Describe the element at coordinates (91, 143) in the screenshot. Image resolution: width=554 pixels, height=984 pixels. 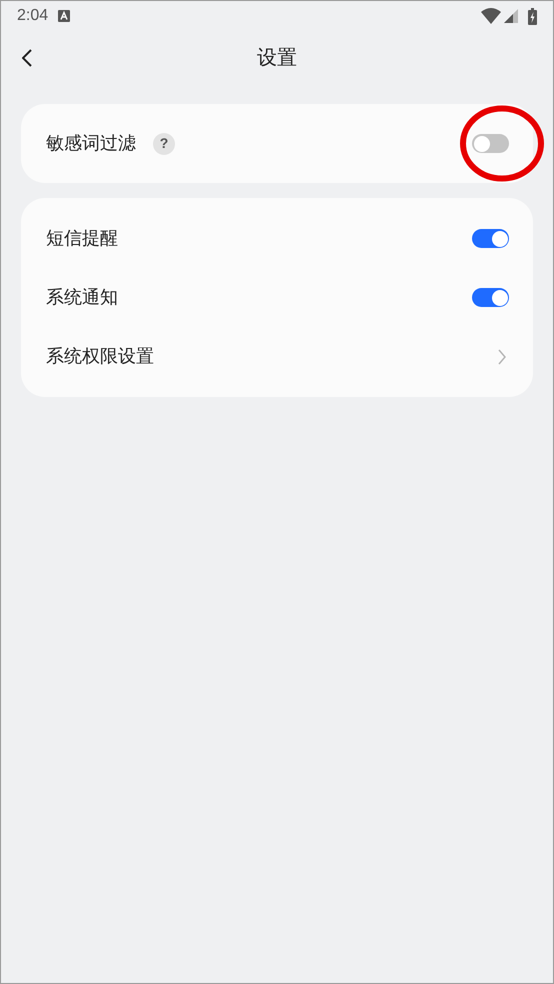
I see `setting-label: 敏感词过滤` at that location.